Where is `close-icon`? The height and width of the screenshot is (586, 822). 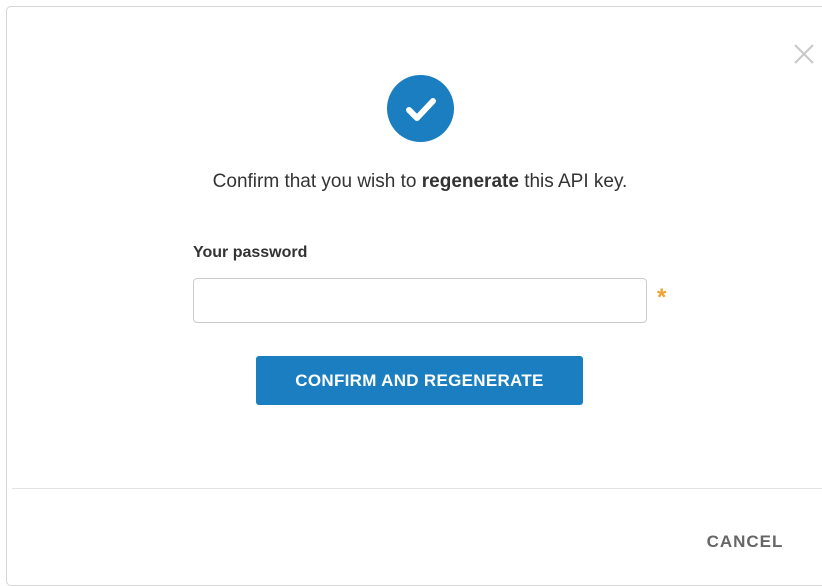 close-icon is located at coordinates (804, 54).